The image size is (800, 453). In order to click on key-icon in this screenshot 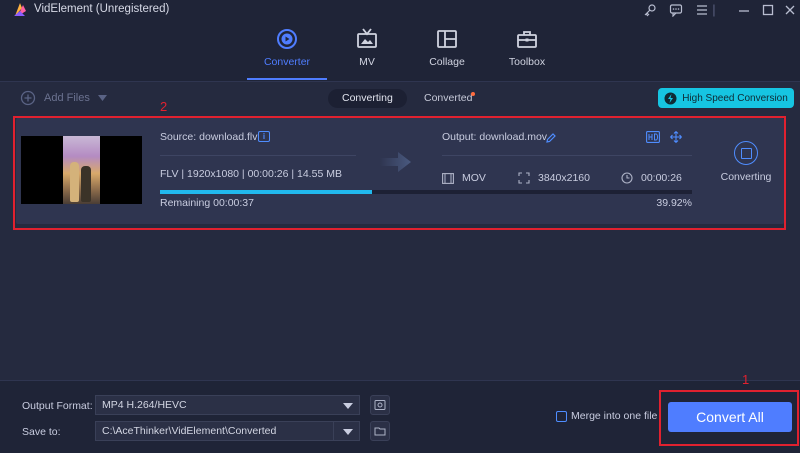, I will do `click(650, 10)`.